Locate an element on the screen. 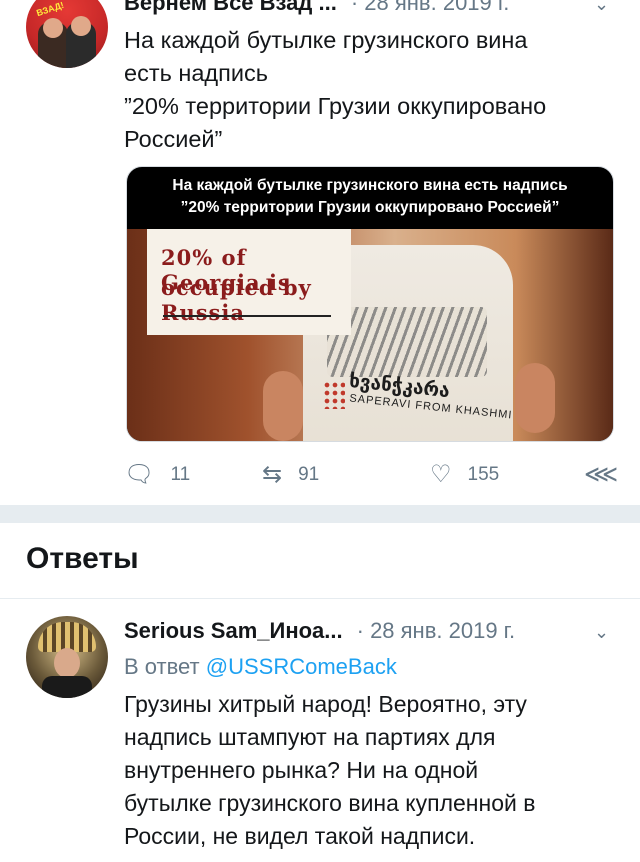 This screenshot has width=640, height=862. tweet-text-line: Россией” is located at coordinates (173, 139).